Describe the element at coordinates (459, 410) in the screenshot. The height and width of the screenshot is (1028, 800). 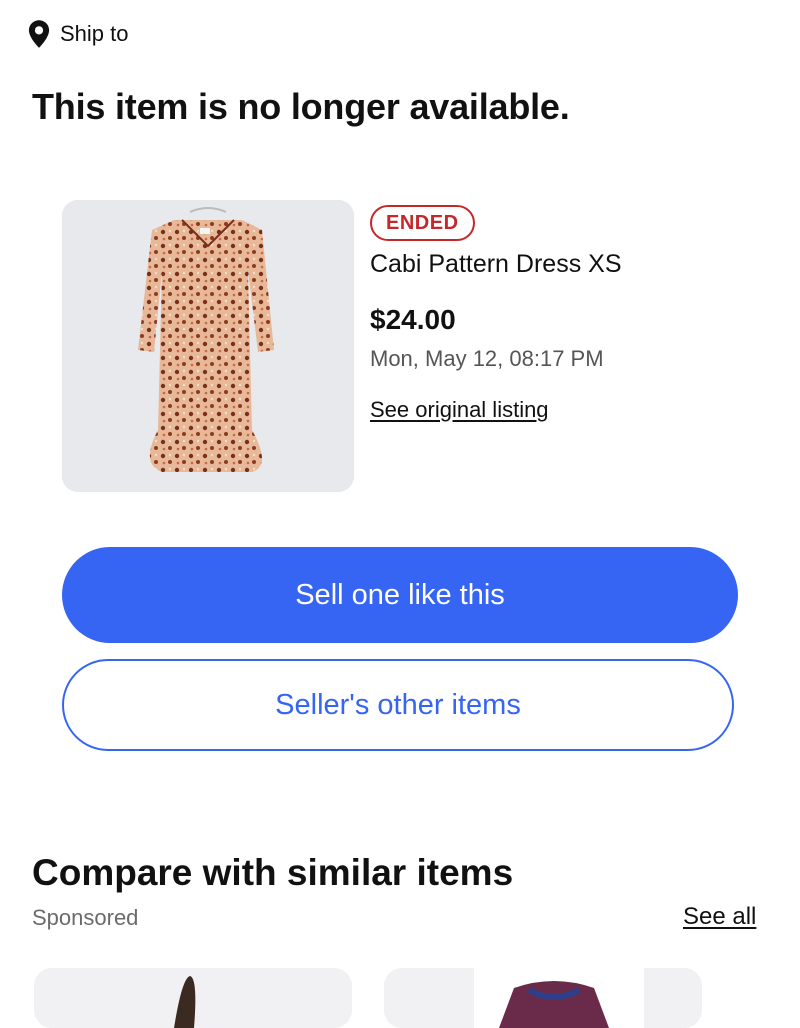
I see `see-original-listing-link: See original listing` at that location.